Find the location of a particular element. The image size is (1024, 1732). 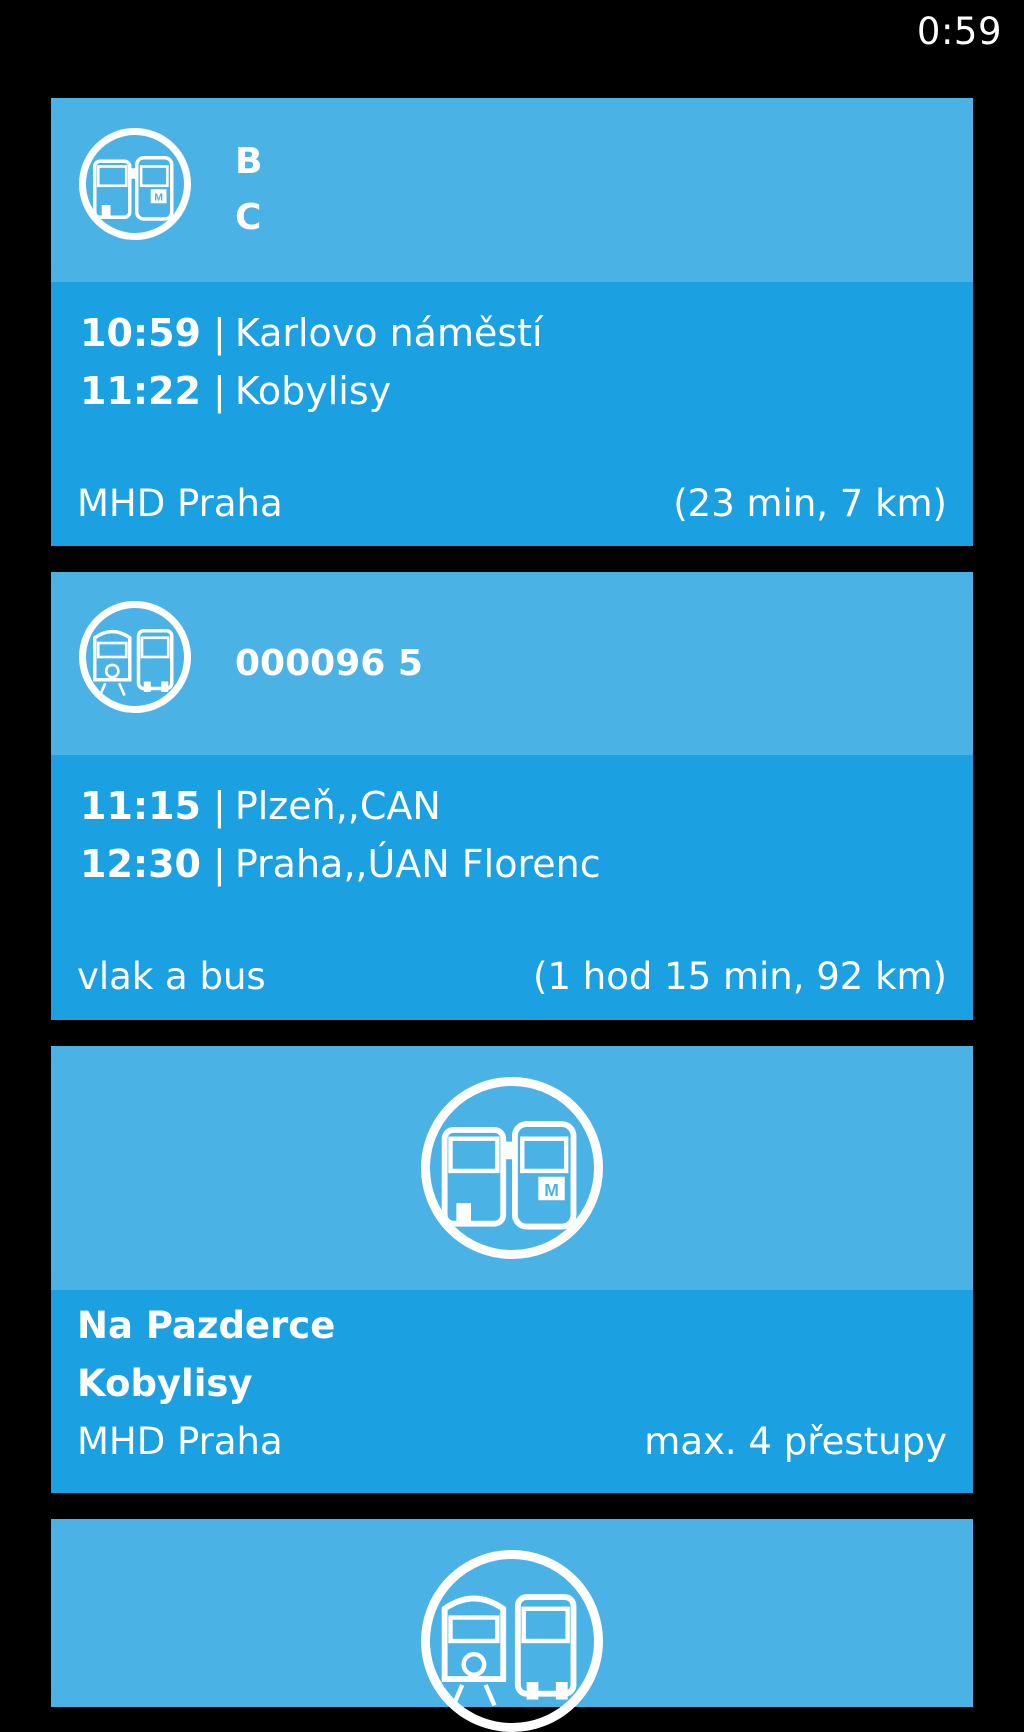

clock-time: 0:59 is located at coordinates (959, 31).